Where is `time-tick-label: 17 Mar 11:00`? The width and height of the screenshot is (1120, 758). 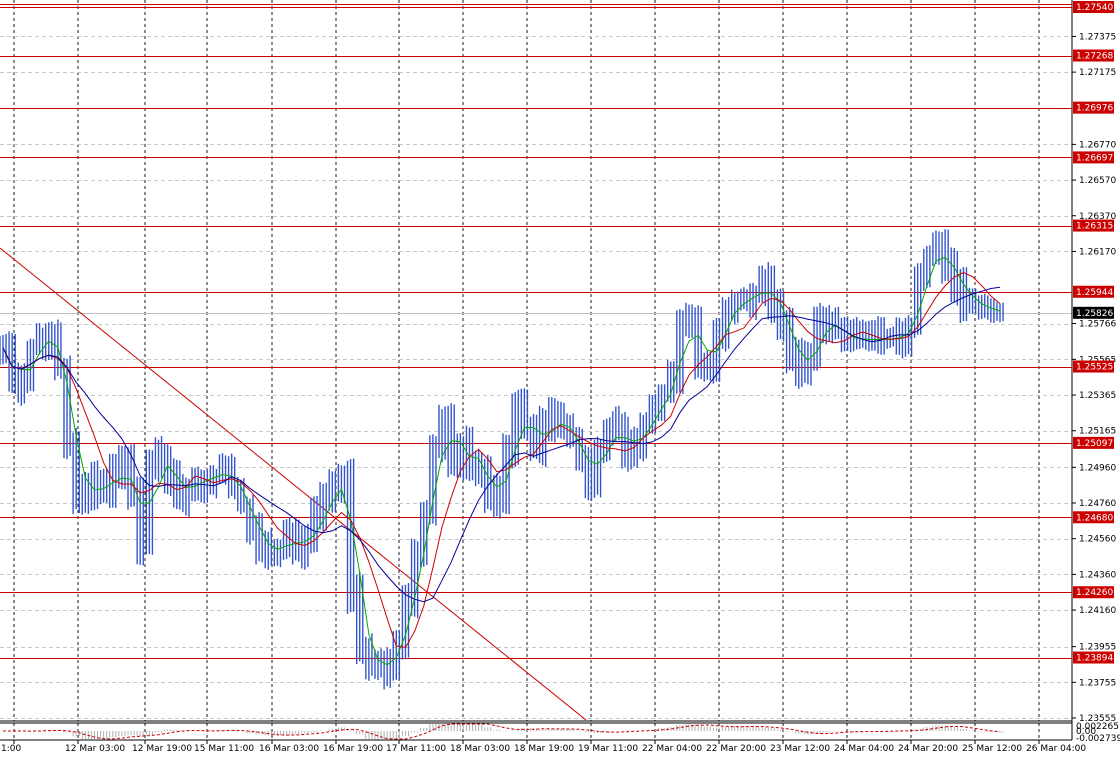
time-tick-label: 17 Mar 11:00 is located at coordinates (416, 749).